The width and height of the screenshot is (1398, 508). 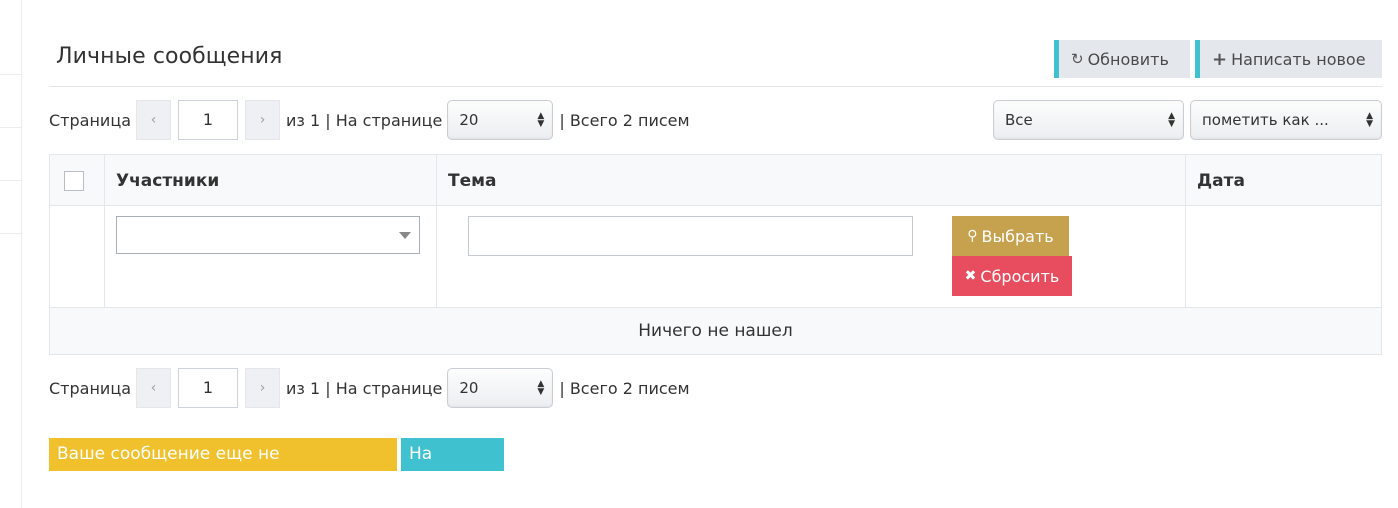 What do you see at coordinates (74, 181) in the screenshot?
I see `select-all-checkbox` at bounding box center [74, 181].